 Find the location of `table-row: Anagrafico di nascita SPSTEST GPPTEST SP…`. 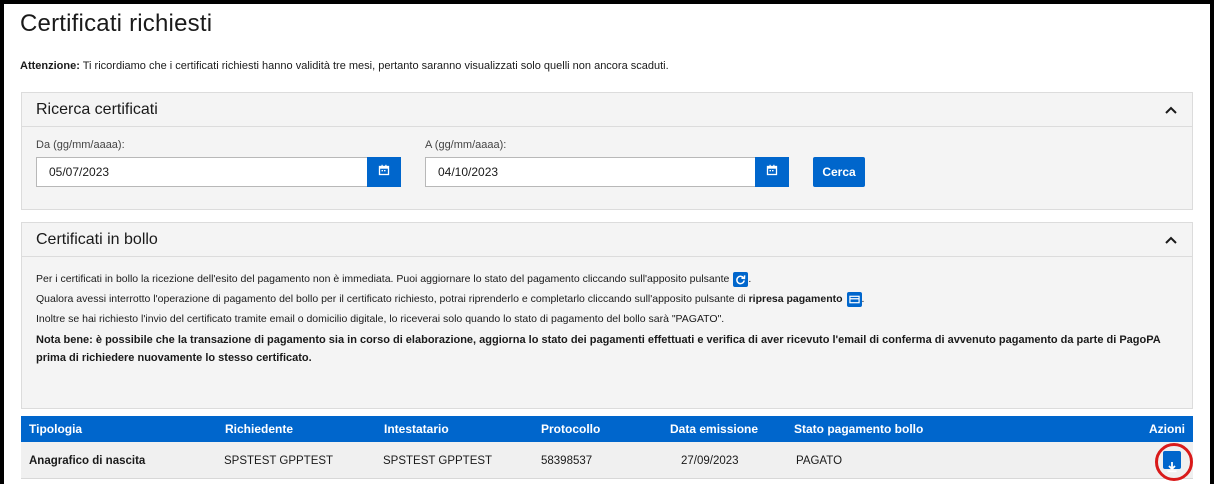

table-row: Anagrafico di nascita SPSTEST GPPTEST SP… is located at coordinates (607, 460).